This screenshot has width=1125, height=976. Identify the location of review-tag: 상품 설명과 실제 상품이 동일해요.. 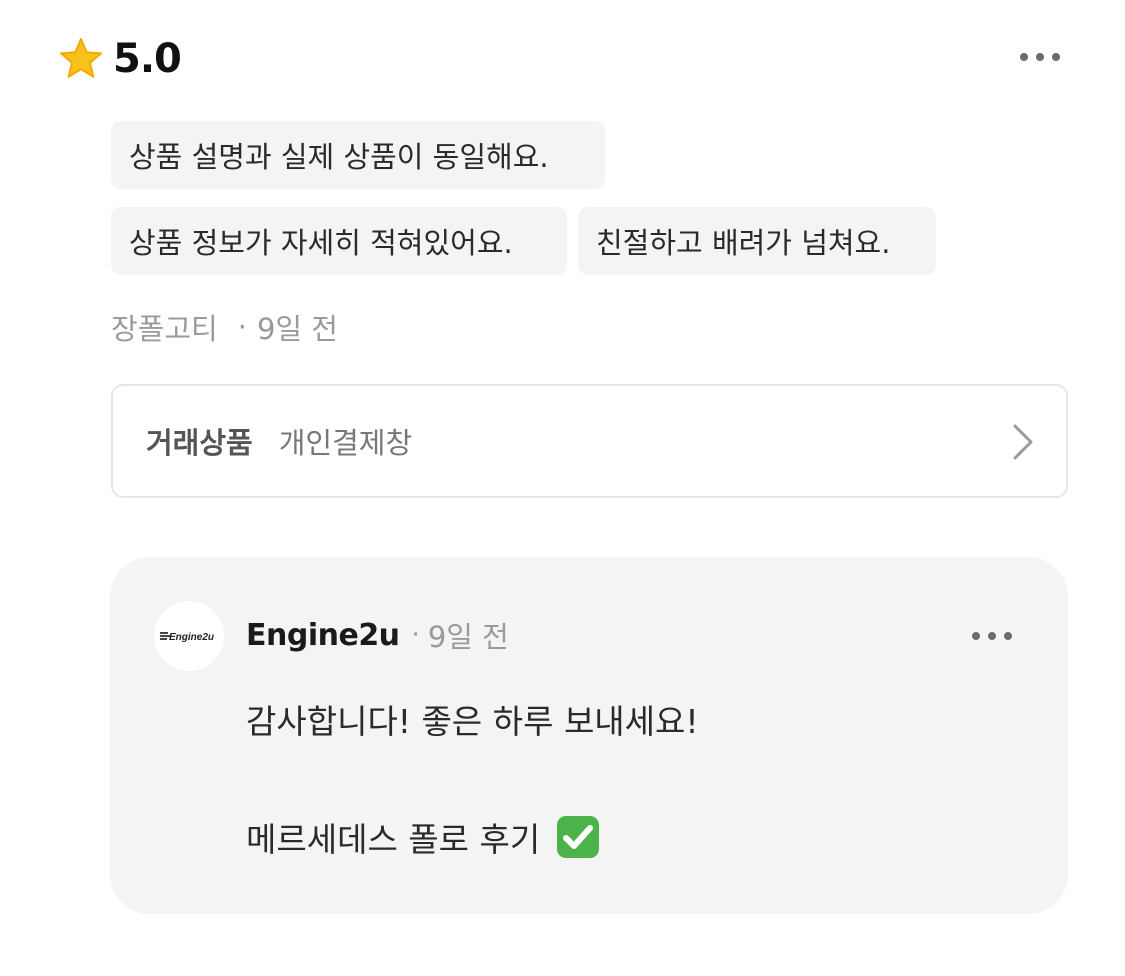
(358, 155).